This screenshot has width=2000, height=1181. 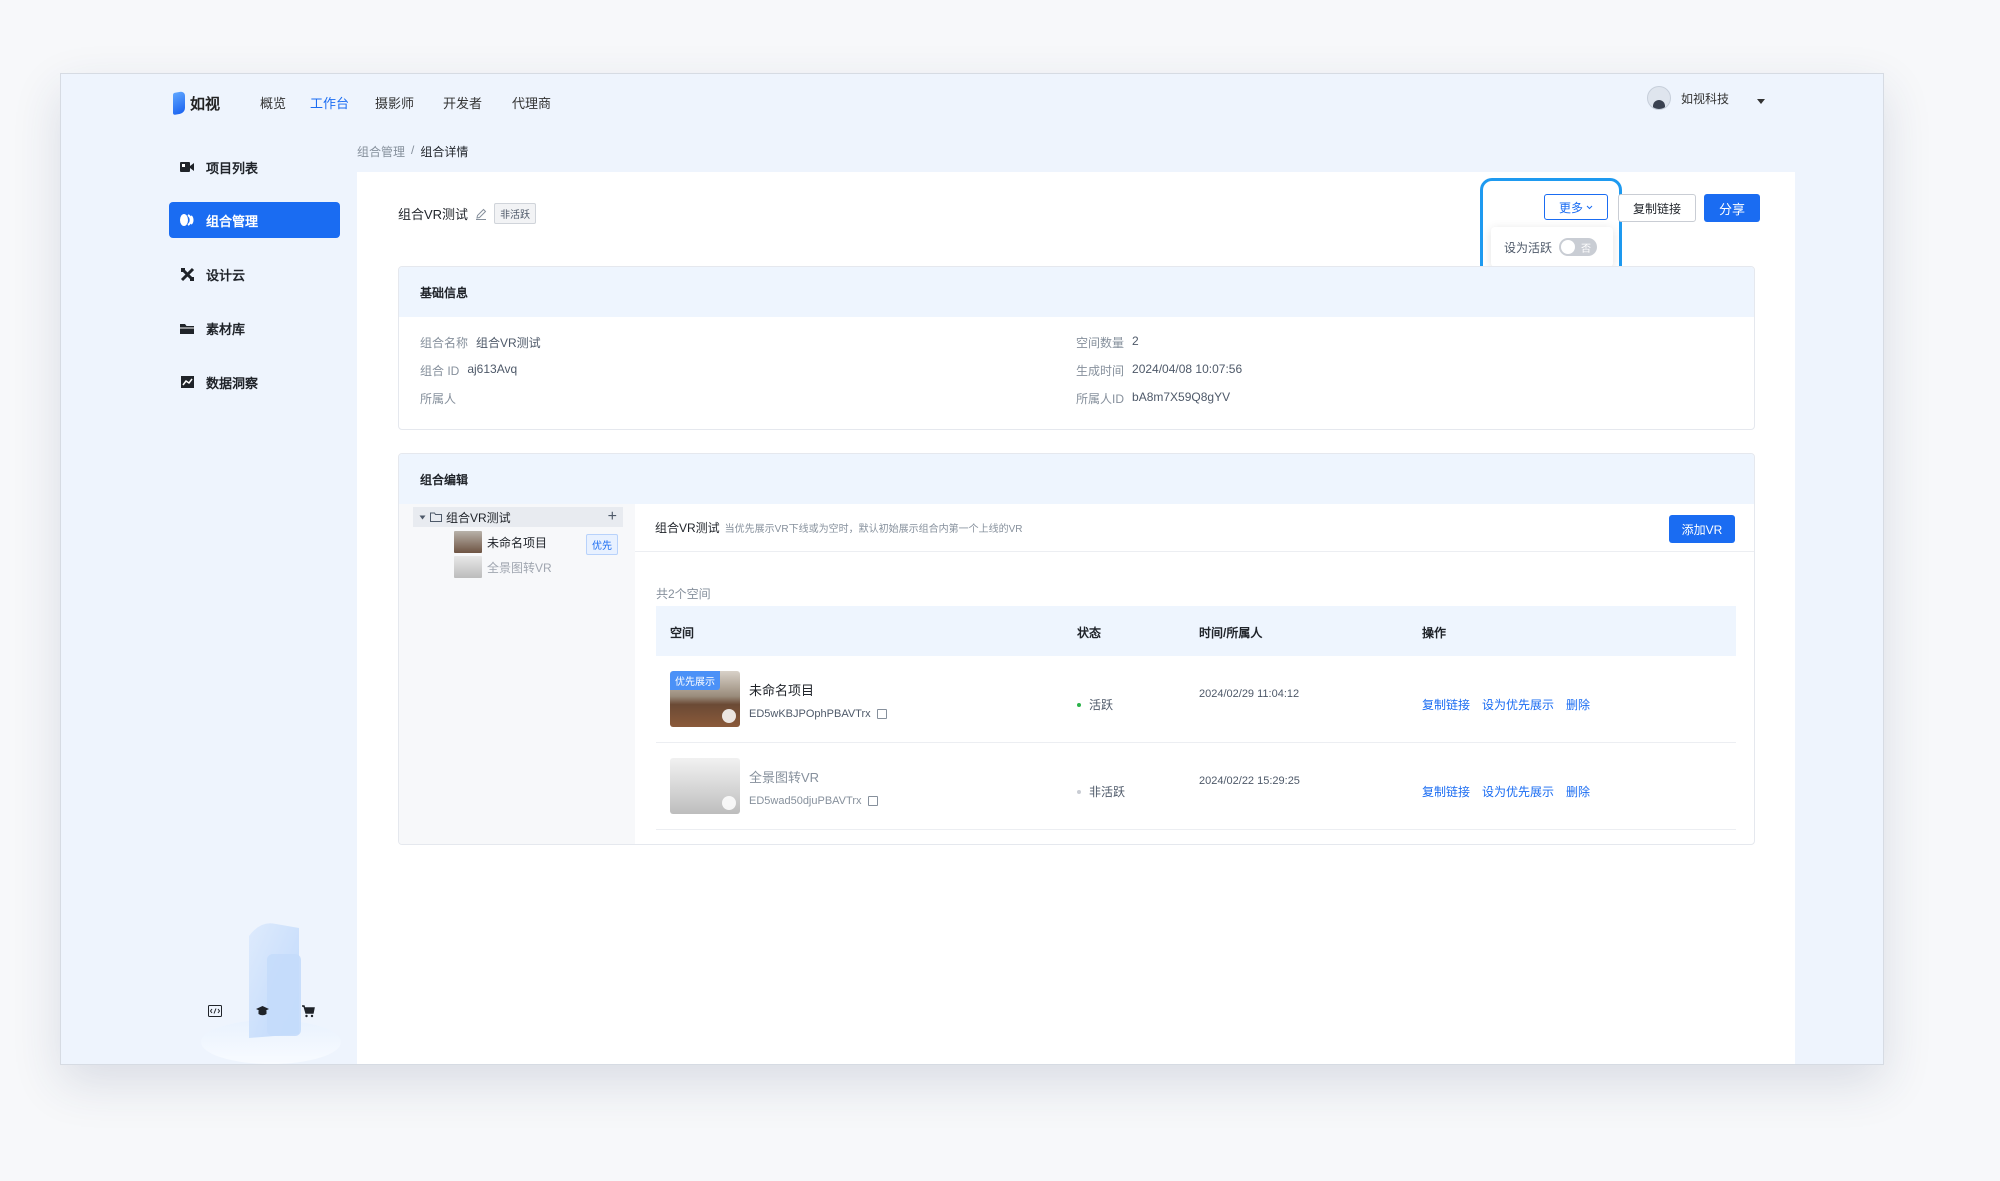 What do you see at coordinates (1153, 398) in the screenshot?
I see `info-owner-id: 所属人ID bA8m7X59Q8gYV` at bounding box center [1153, 398].